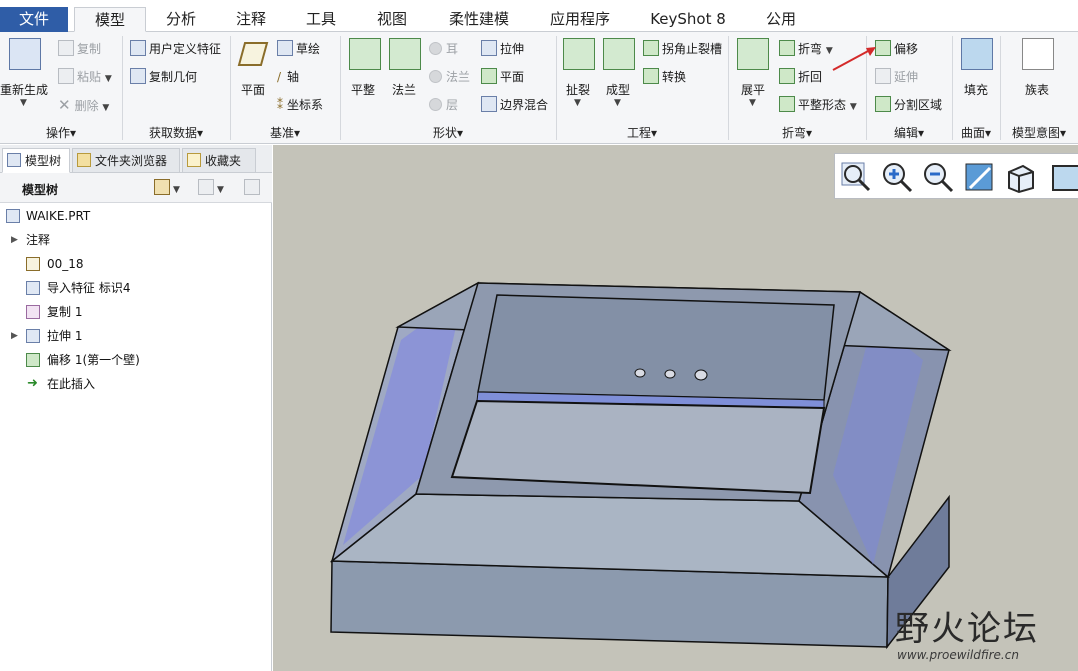 Image resolution: width=1078 pixels, height=671 pixels. I want to click on tree-node-offset: 偏移 1(第一个壁), so click(136, 360).